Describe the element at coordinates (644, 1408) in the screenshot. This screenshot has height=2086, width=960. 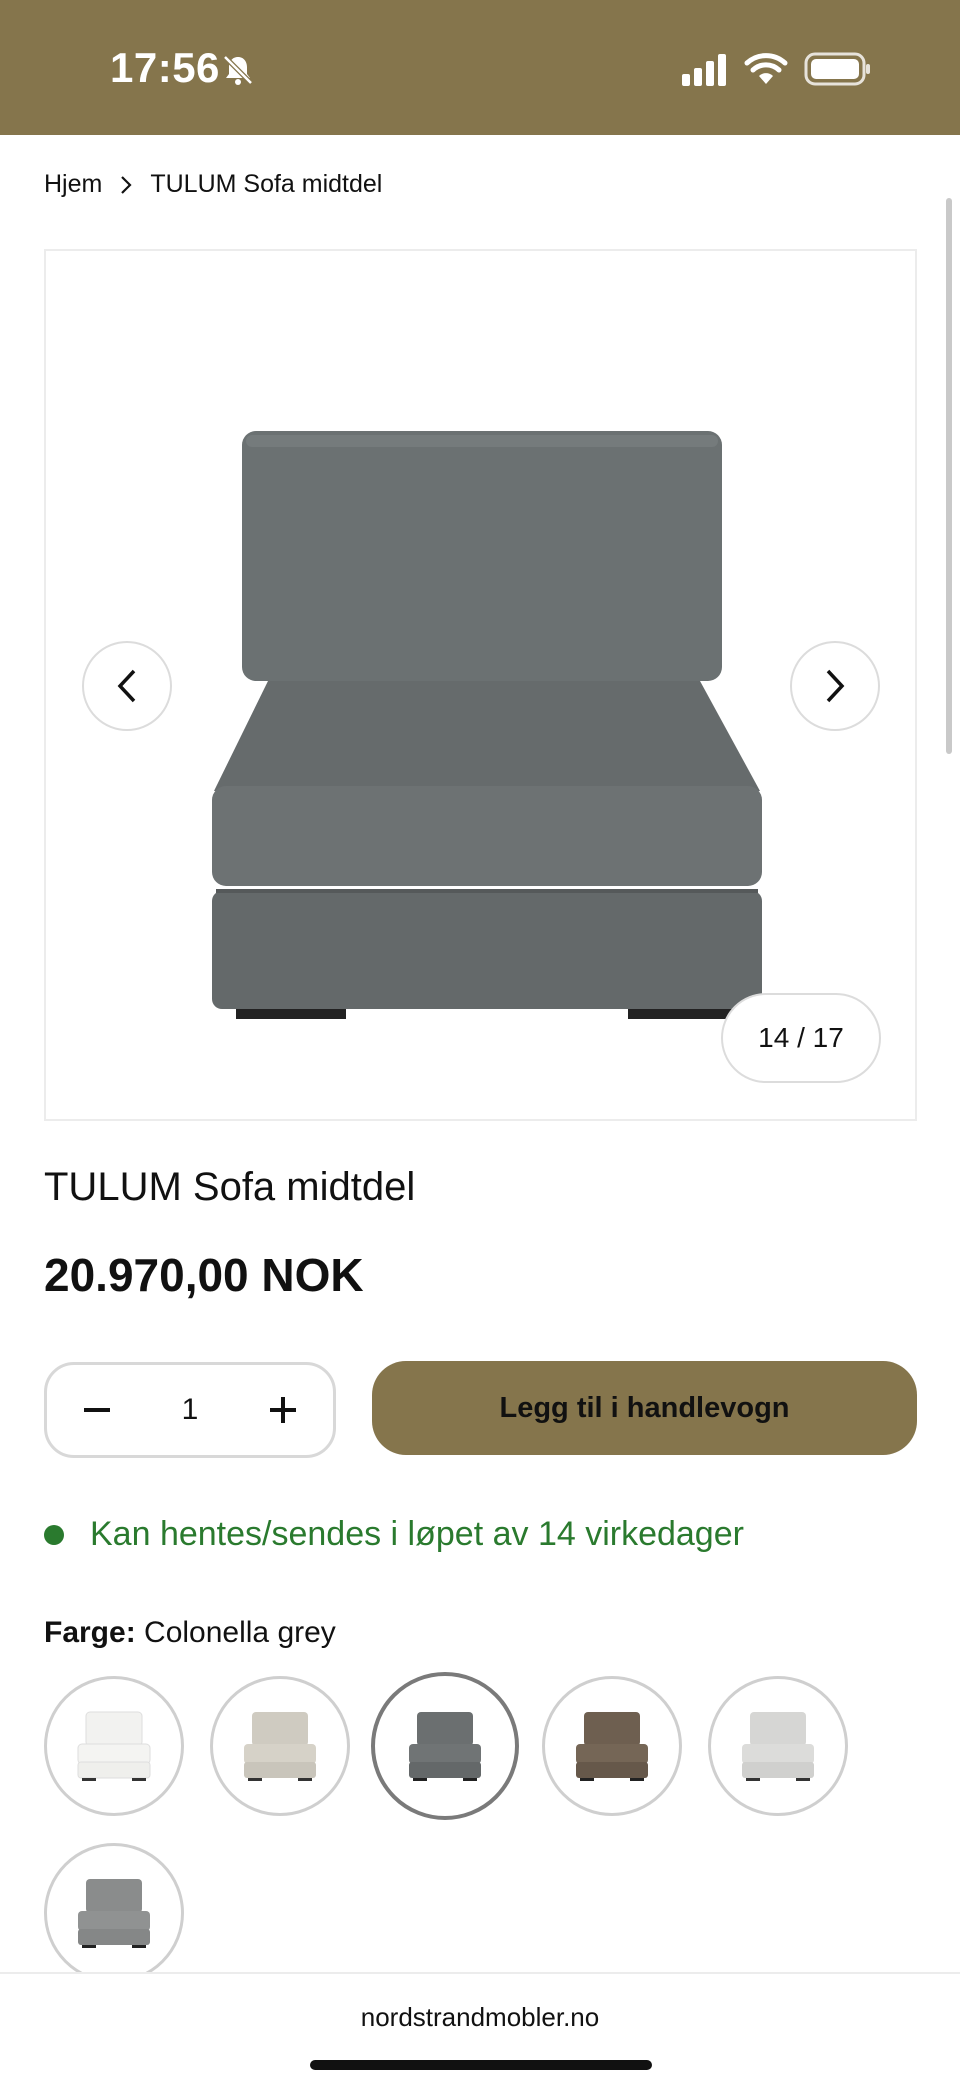
I see `add-to-cart-button: Legg til i handlevogn` at that location.